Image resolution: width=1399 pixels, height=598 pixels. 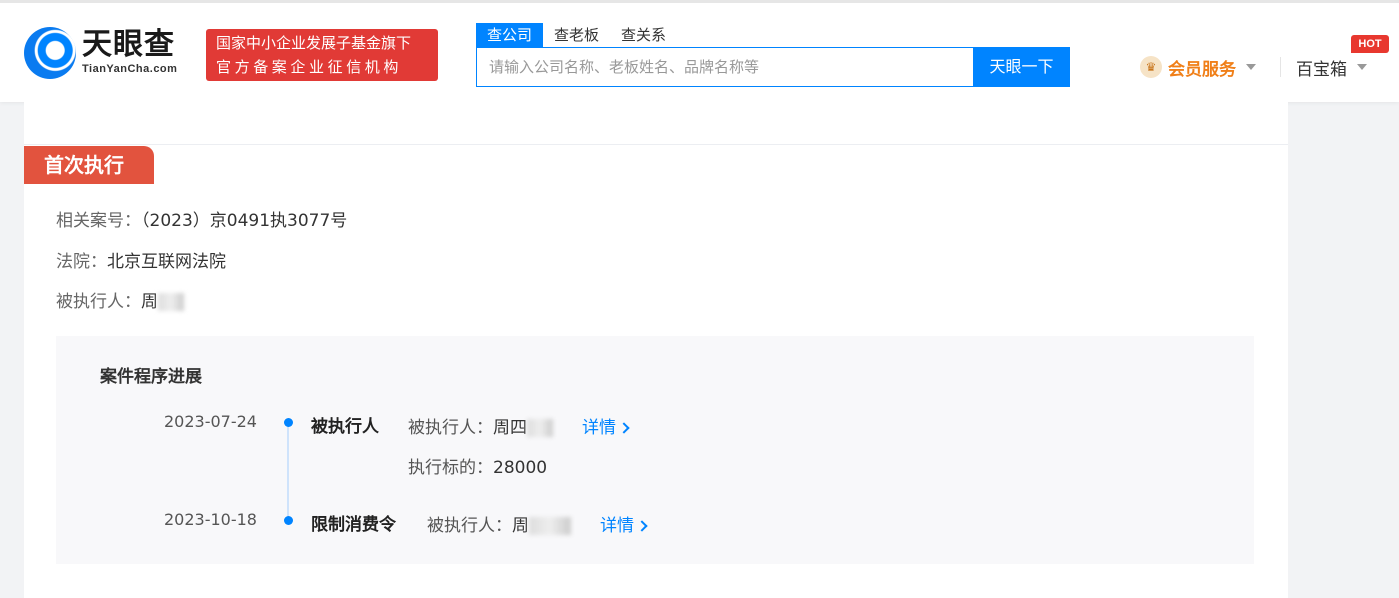 What do you see at coordinates (288, 475) in the screenshot?
I see `timeline-line` at bounding box center [288, 475].